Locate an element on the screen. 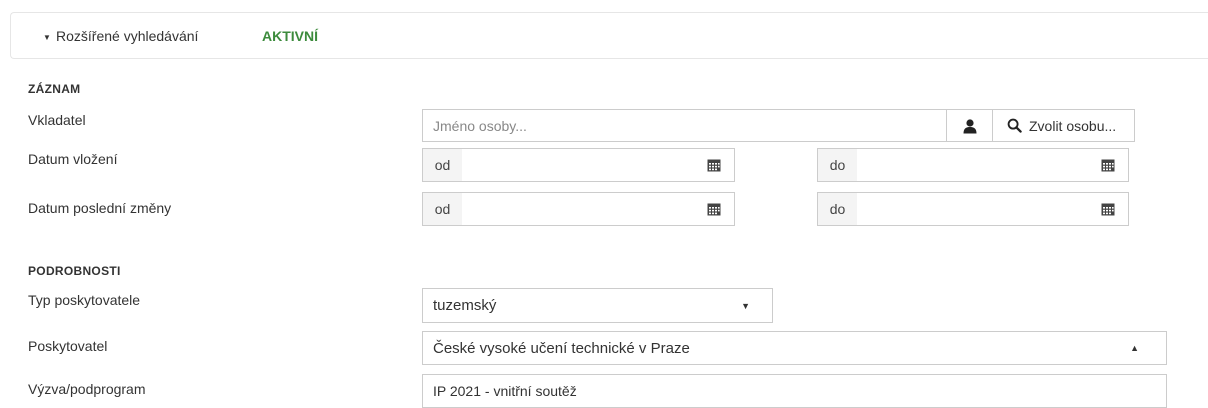 This screenshot has height=408, width=1208. vyzva-value: IP 2021 - vnitřní soutěž is located at coordinates (505, 391).